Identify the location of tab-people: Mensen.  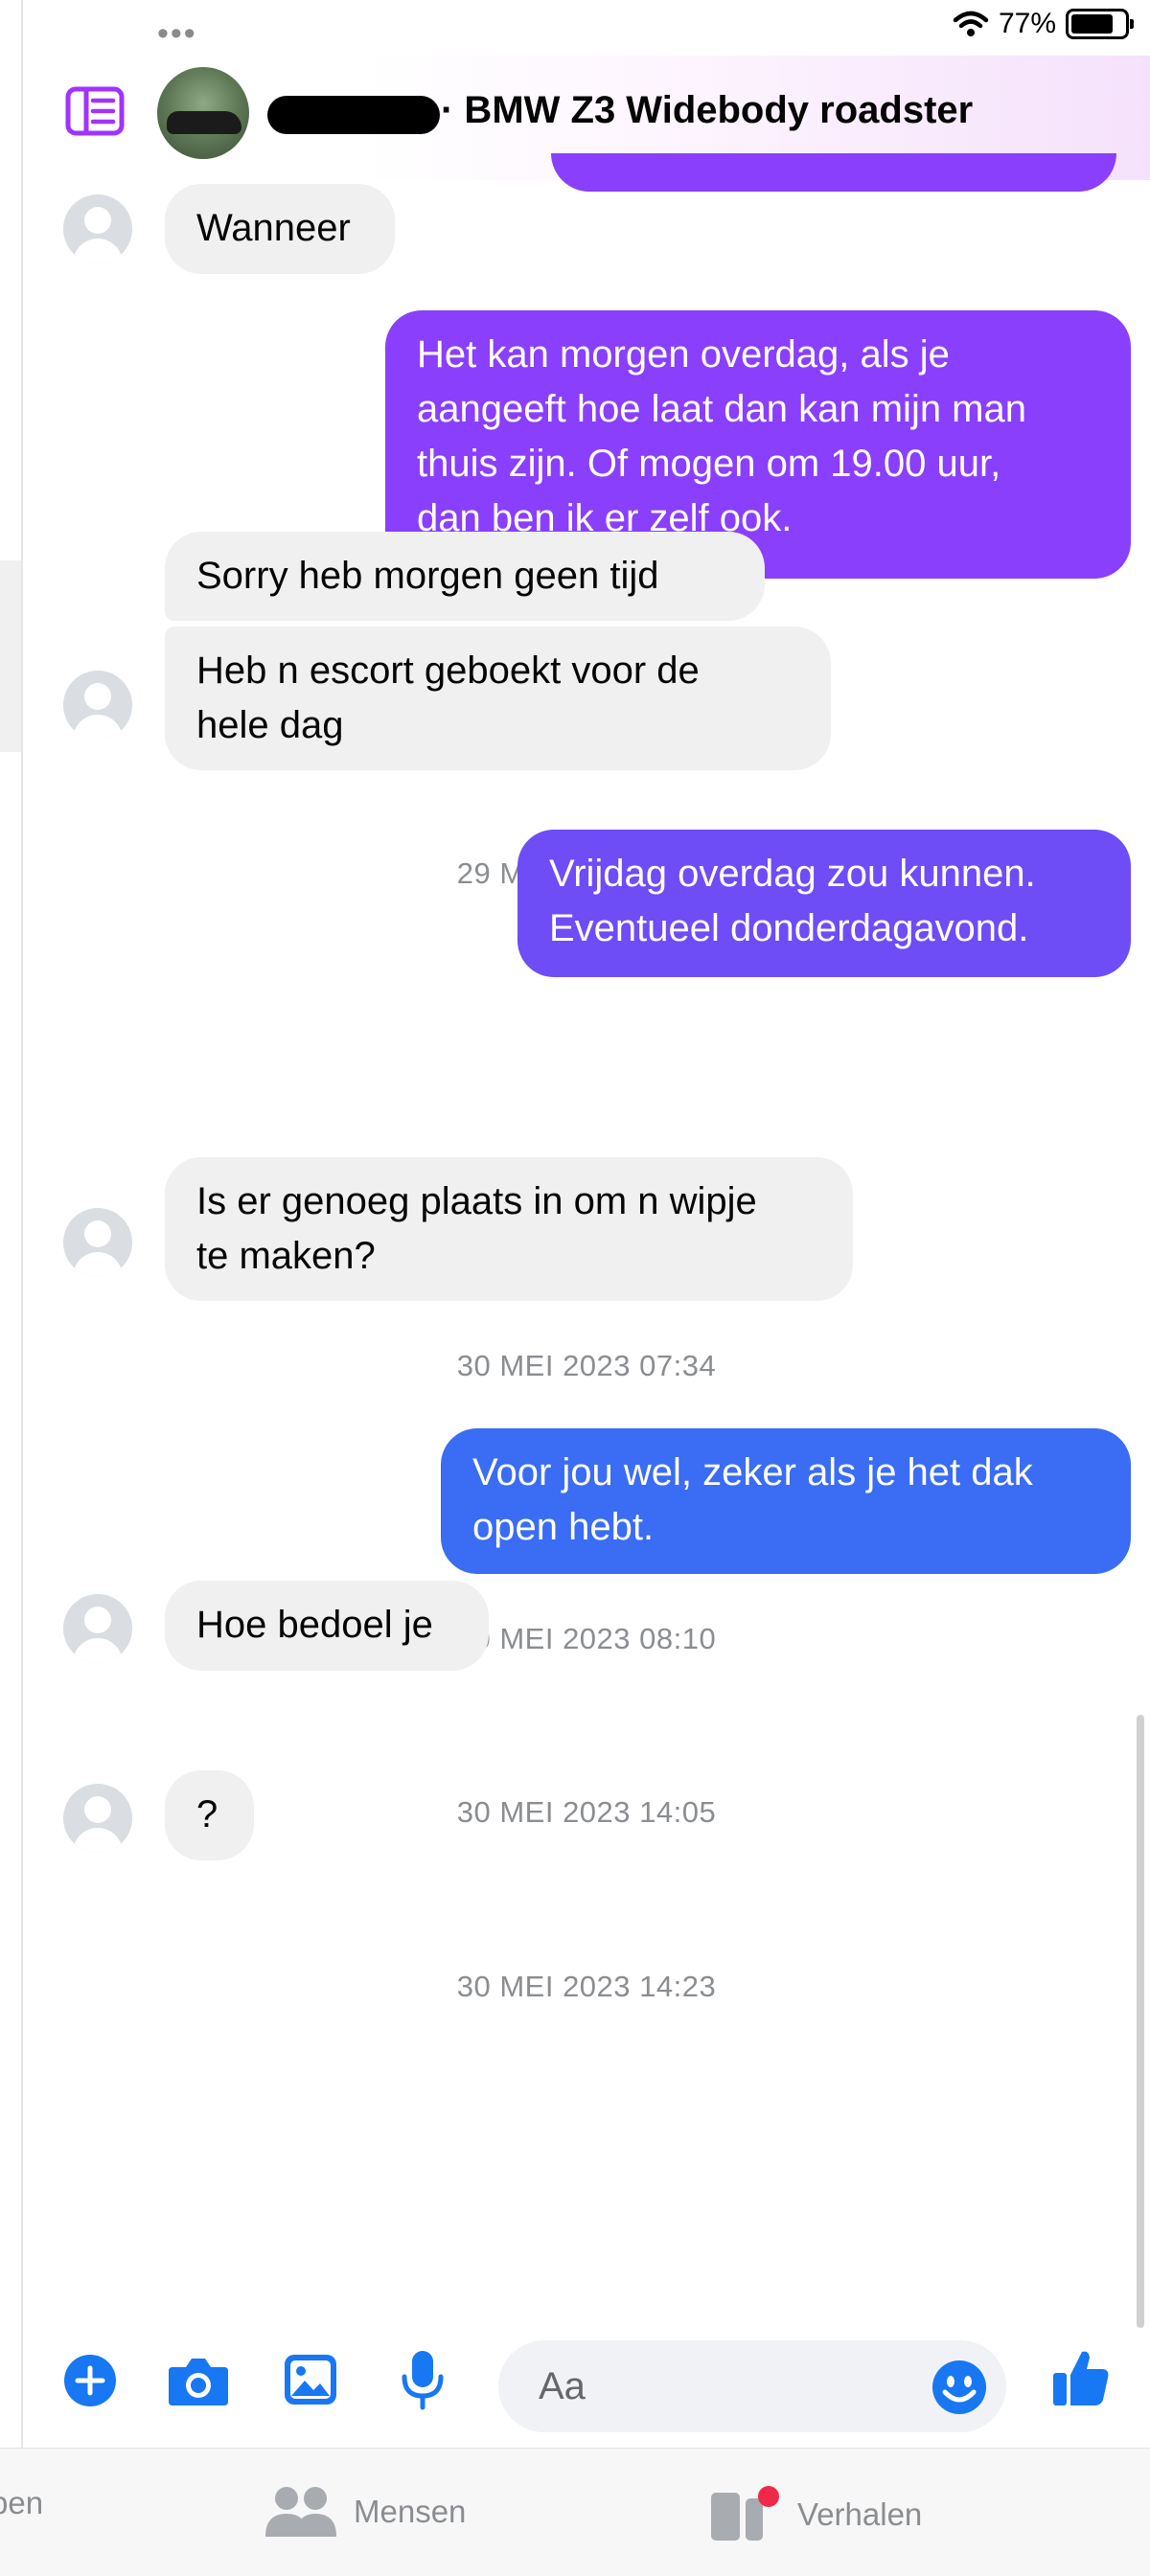
(365, 2512).